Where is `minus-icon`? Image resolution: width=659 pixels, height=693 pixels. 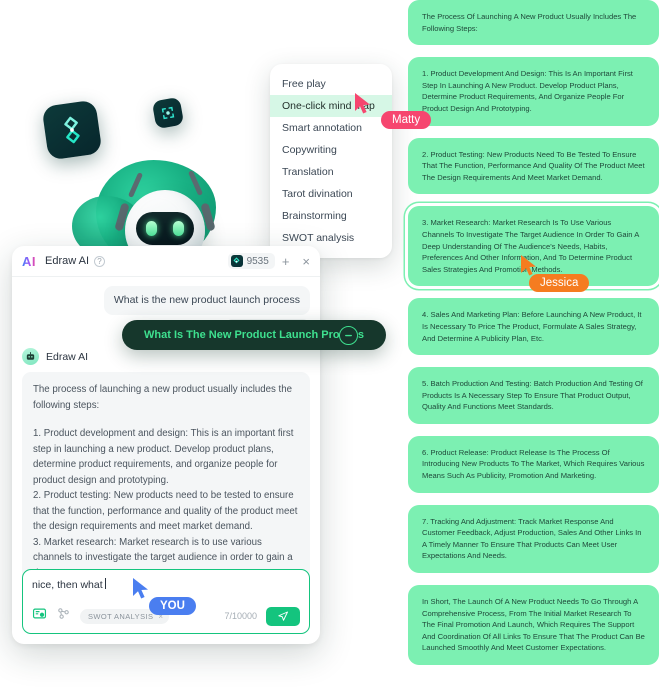 minus-icon is located at coordinates (348, 335).